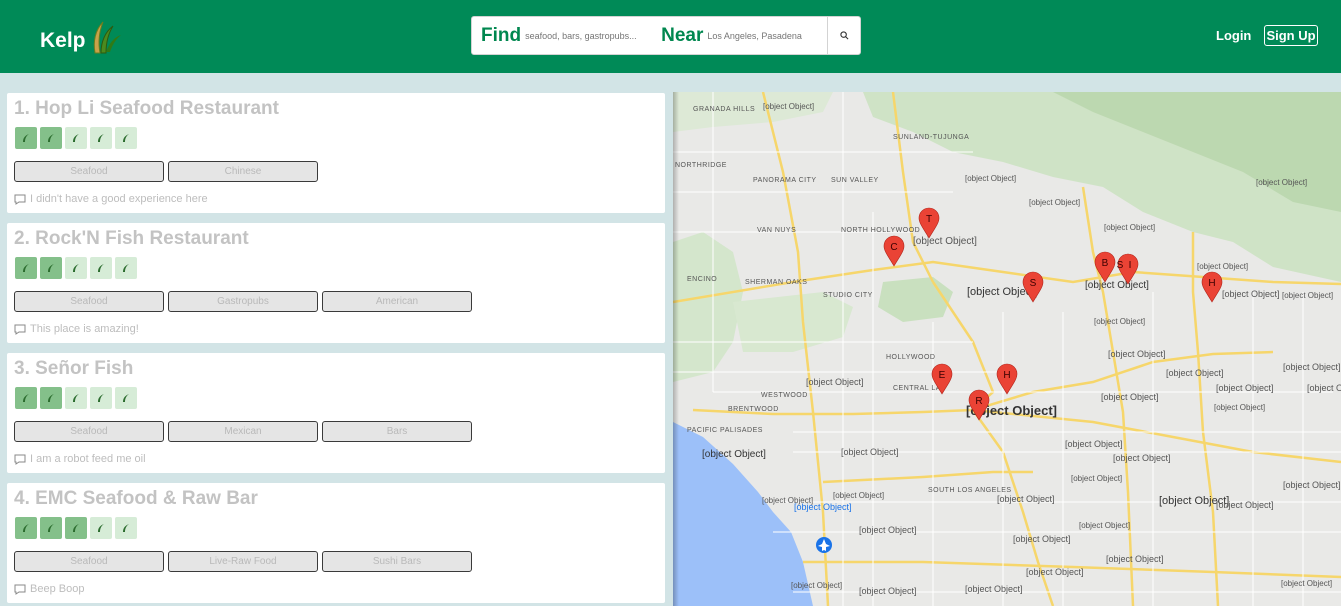  Describe the element at coordinates (785, 180) in the screenshot. I see `map-district-label: PANORAMA CITY` at that location.